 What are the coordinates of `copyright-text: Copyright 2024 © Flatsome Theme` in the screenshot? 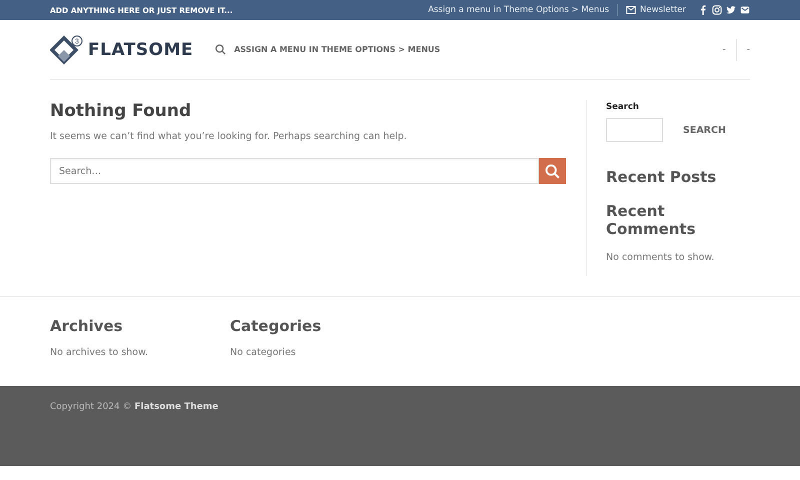 It's located at (134, 407).